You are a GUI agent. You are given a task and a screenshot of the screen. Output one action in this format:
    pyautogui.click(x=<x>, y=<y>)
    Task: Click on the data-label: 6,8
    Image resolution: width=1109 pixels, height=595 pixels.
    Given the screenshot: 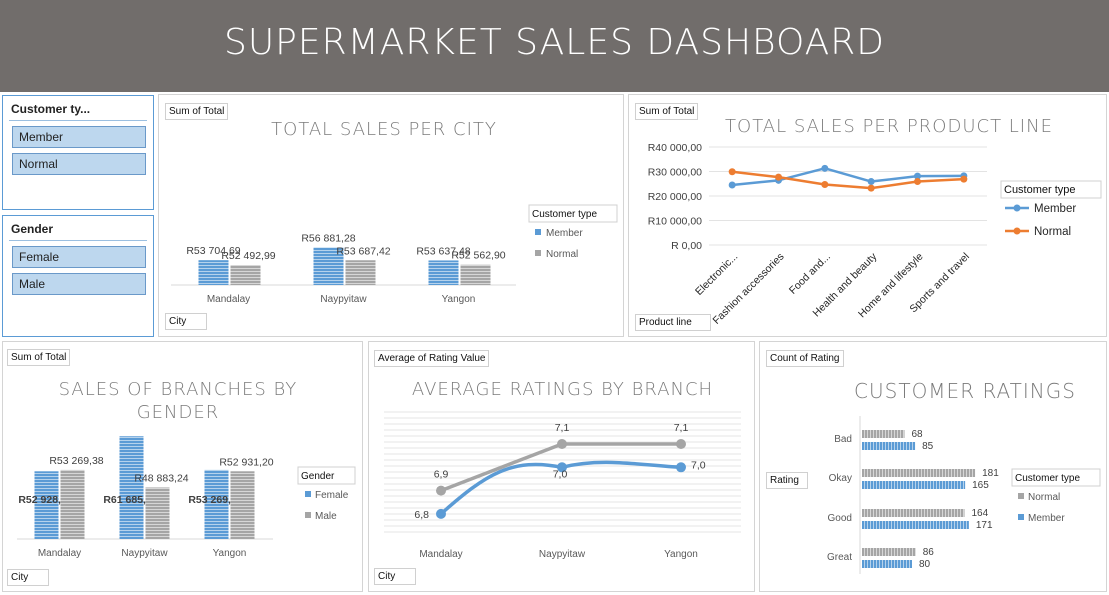 What is the action you would take?
    pyautogui.click(x=421, y=515)
    